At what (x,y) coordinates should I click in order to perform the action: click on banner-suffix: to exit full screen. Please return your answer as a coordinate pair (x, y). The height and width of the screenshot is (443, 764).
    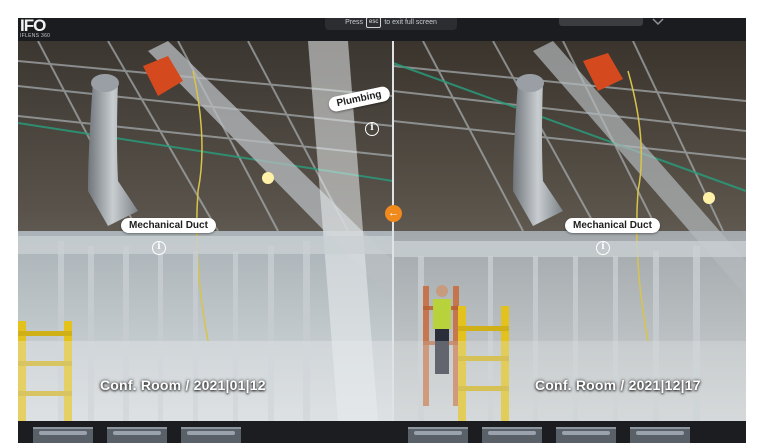
    Looking at the image, I should click on (410, 22).